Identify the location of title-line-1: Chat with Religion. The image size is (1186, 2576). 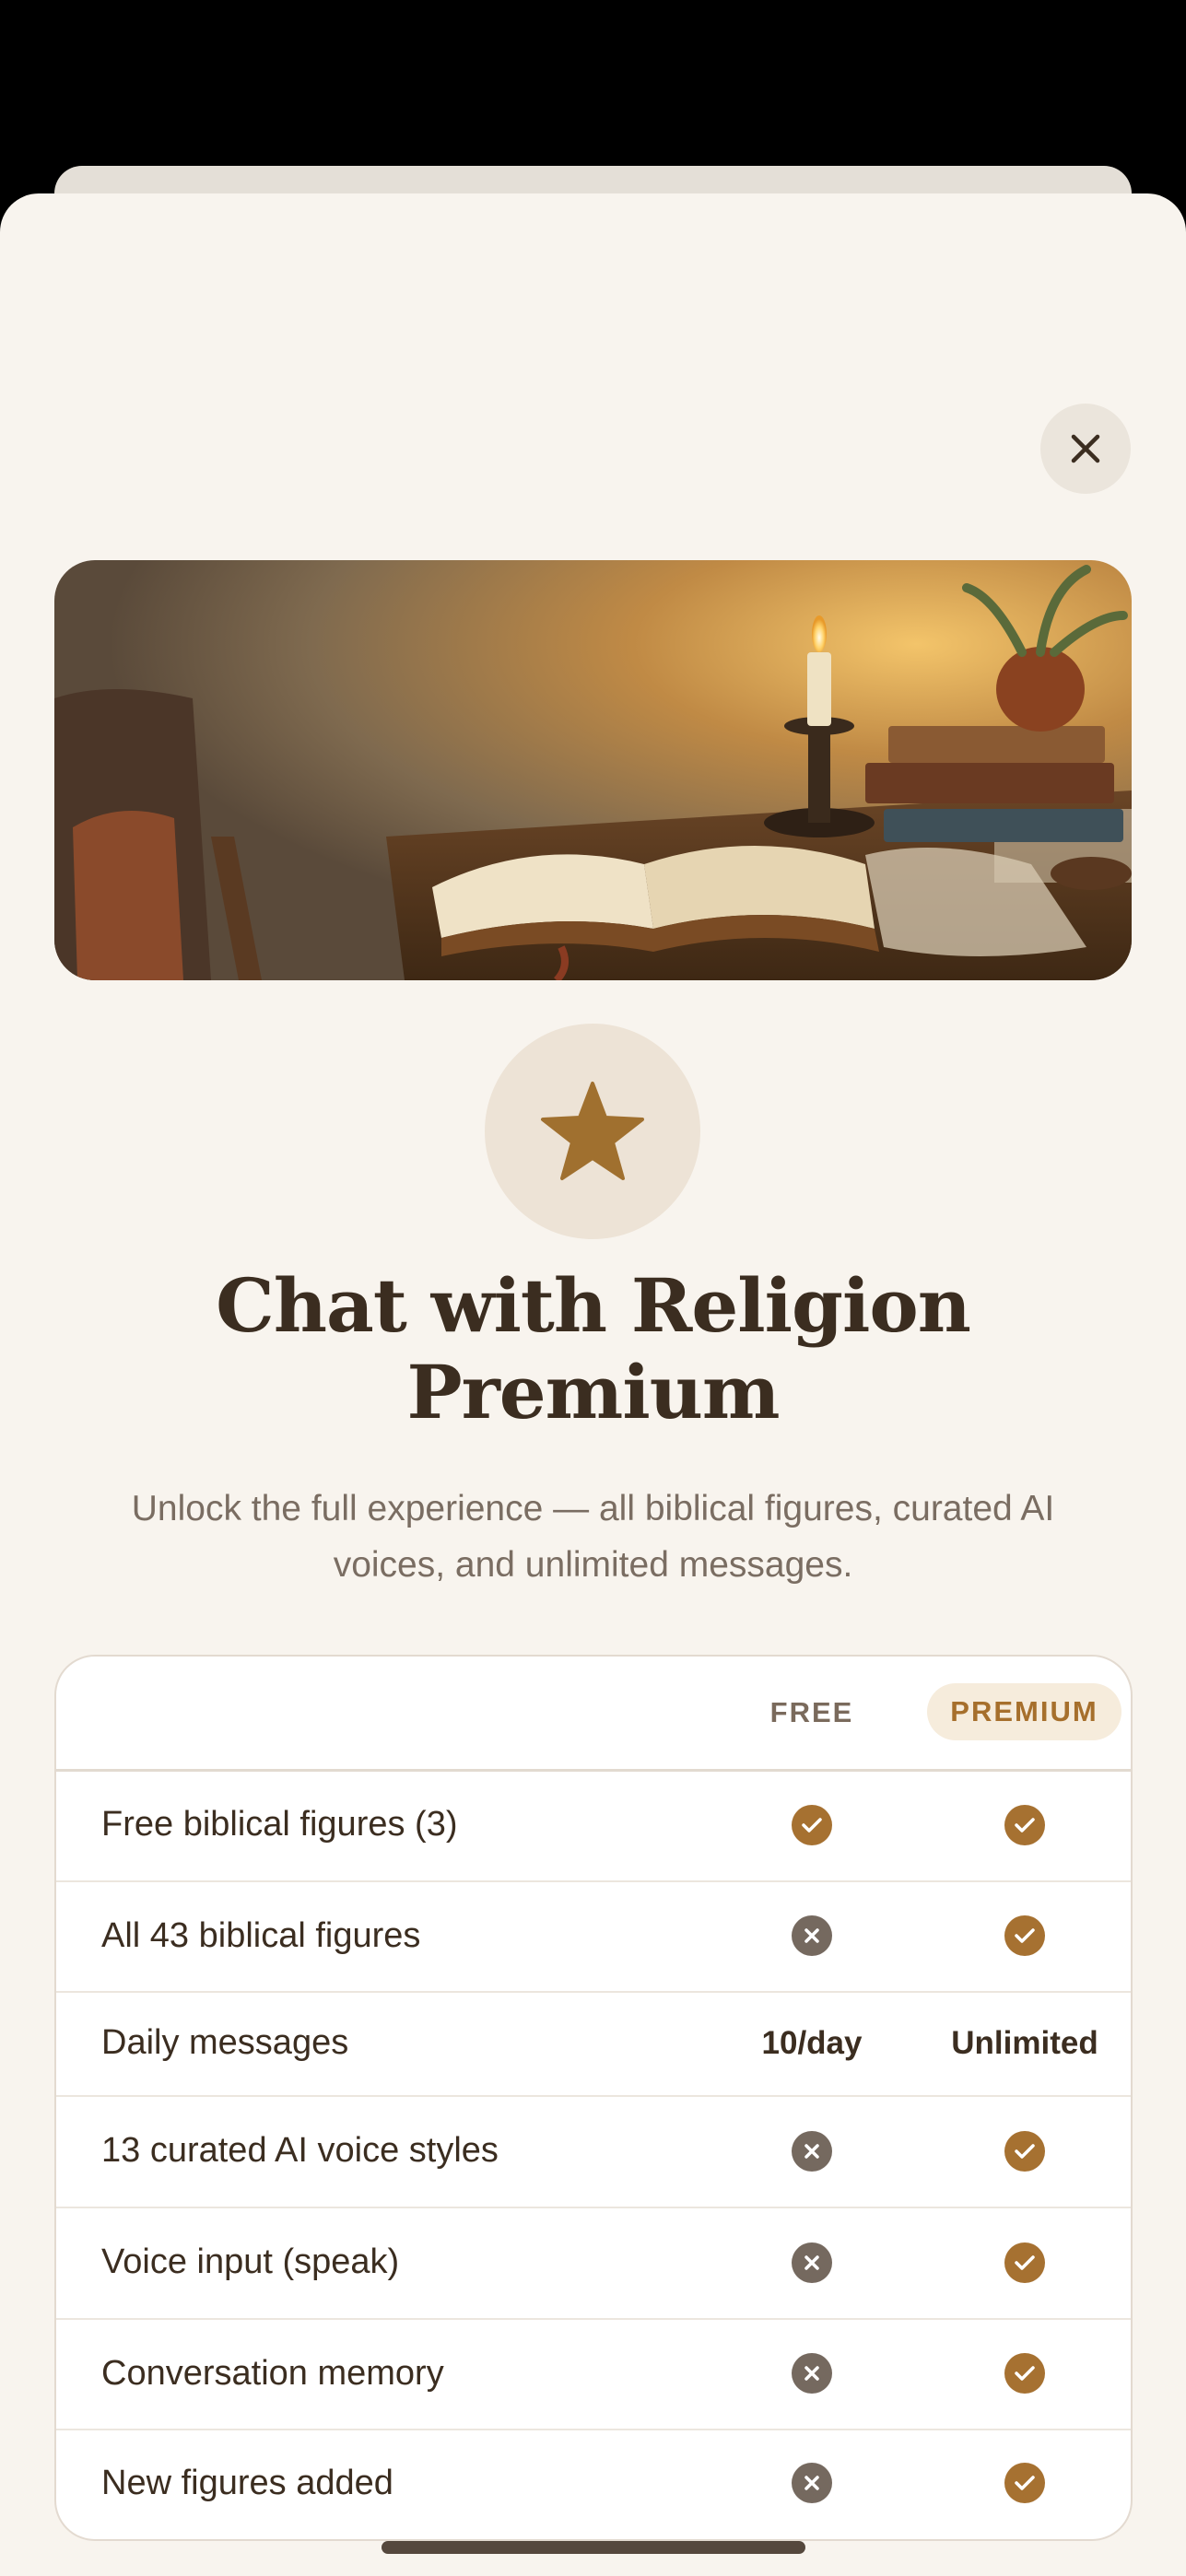
(593, 1305).